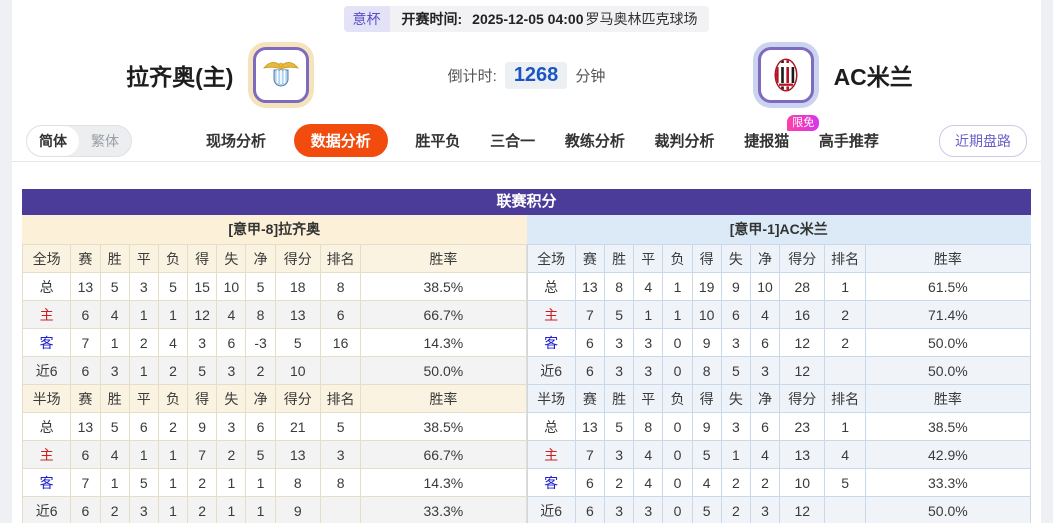 This screenshot has width=1053, height=523. I want to click on tab-coach-analysis: 教练分析, so click(595, 140).